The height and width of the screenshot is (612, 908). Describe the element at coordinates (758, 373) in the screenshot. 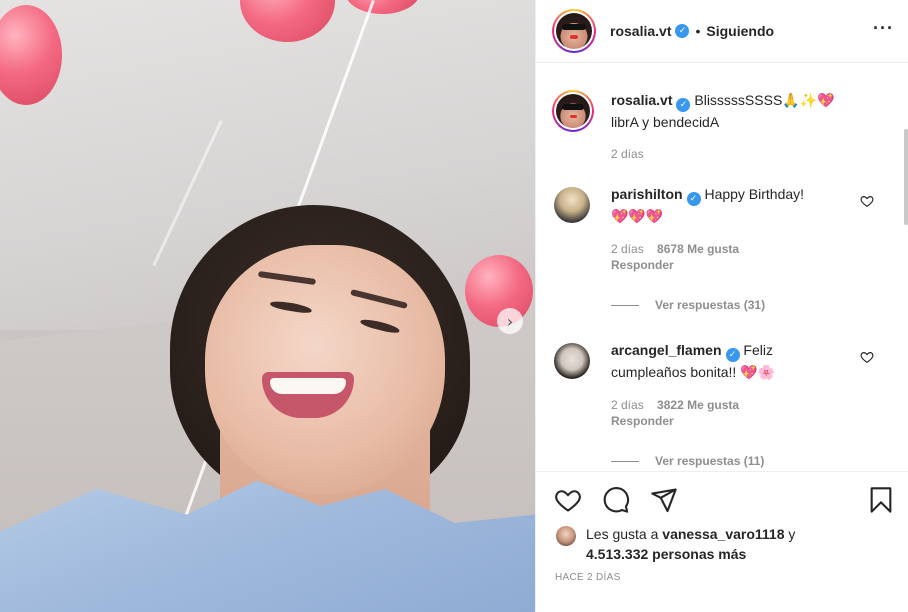

I see `comment-emojis: 💖🌸` at that location.